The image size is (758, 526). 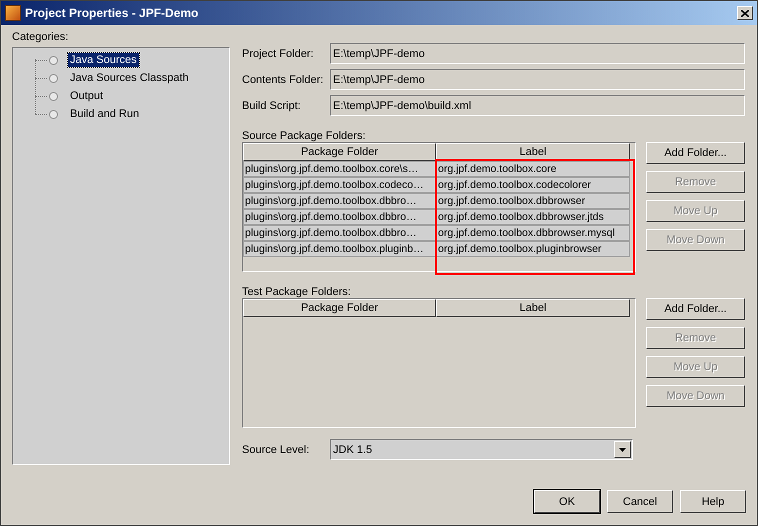 I want to click on table-cell: org.jpf.demo.toolbox.dbbrowser.mysql, so click(x=533, y=233).